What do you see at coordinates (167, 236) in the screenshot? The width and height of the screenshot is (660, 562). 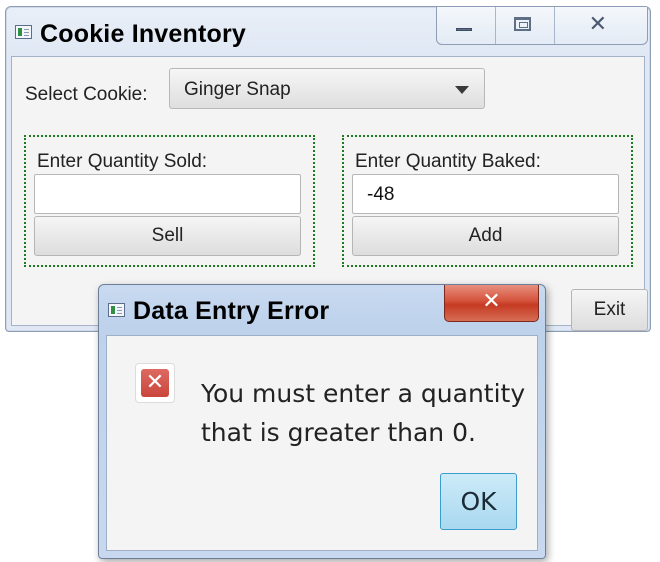 I see `sell-button: Sell` at bounding box center [167, 236].